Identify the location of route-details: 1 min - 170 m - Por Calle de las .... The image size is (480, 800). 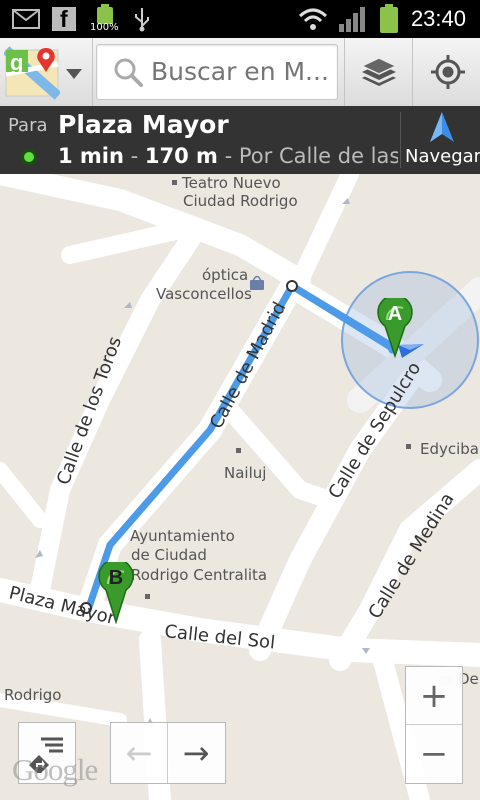
(228, 156).